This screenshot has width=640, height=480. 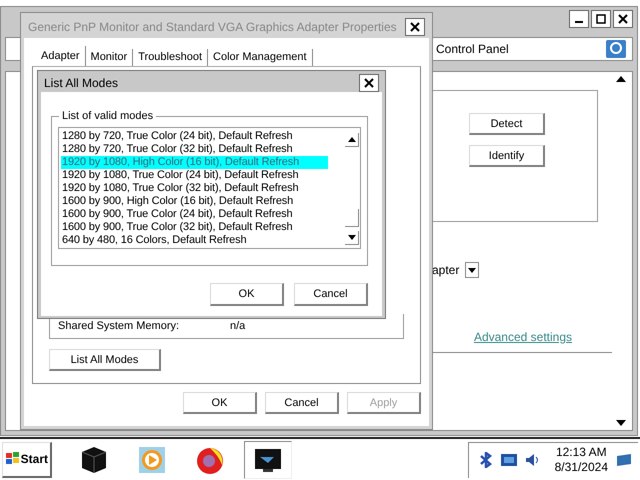 What do you see at coordinates (473, 49) in the screenshot?
I see `address-text: Control Panel` at bounding box center [473, 49].